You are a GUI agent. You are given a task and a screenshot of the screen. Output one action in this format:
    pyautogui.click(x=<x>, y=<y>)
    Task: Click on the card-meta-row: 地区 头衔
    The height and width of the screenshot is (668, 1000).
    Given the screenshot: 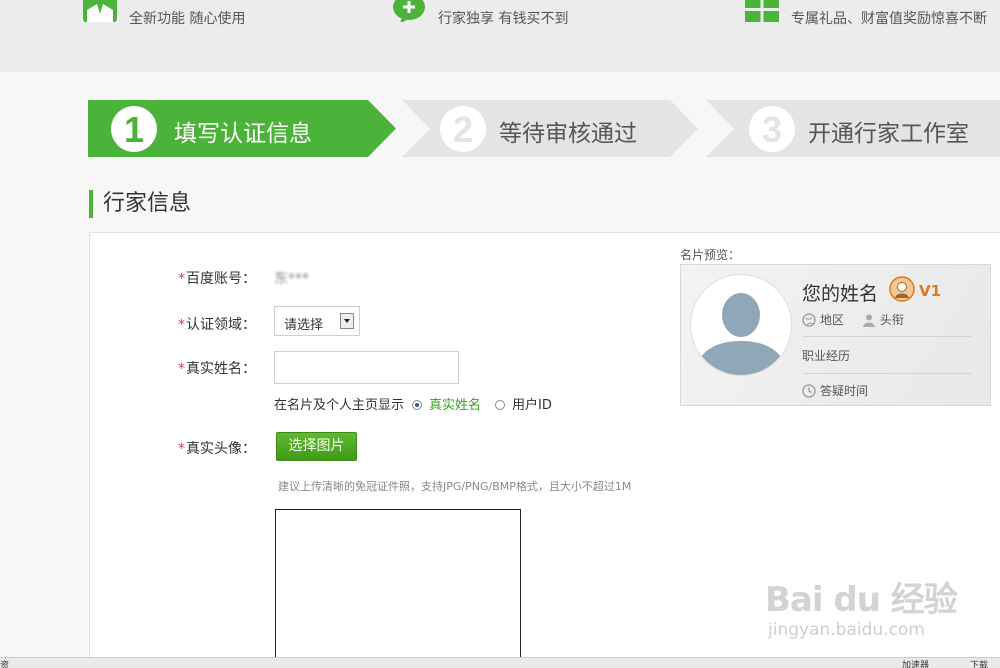 What is the action you would take?
    pyautogui.click(x=853, y=319)
    